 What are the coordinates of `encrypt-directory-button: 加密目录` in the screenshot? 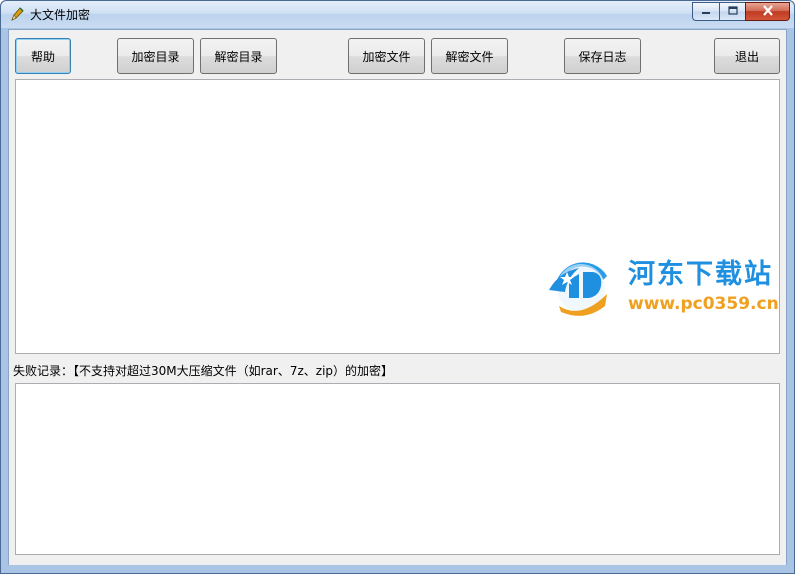 It's located at (155, 56).